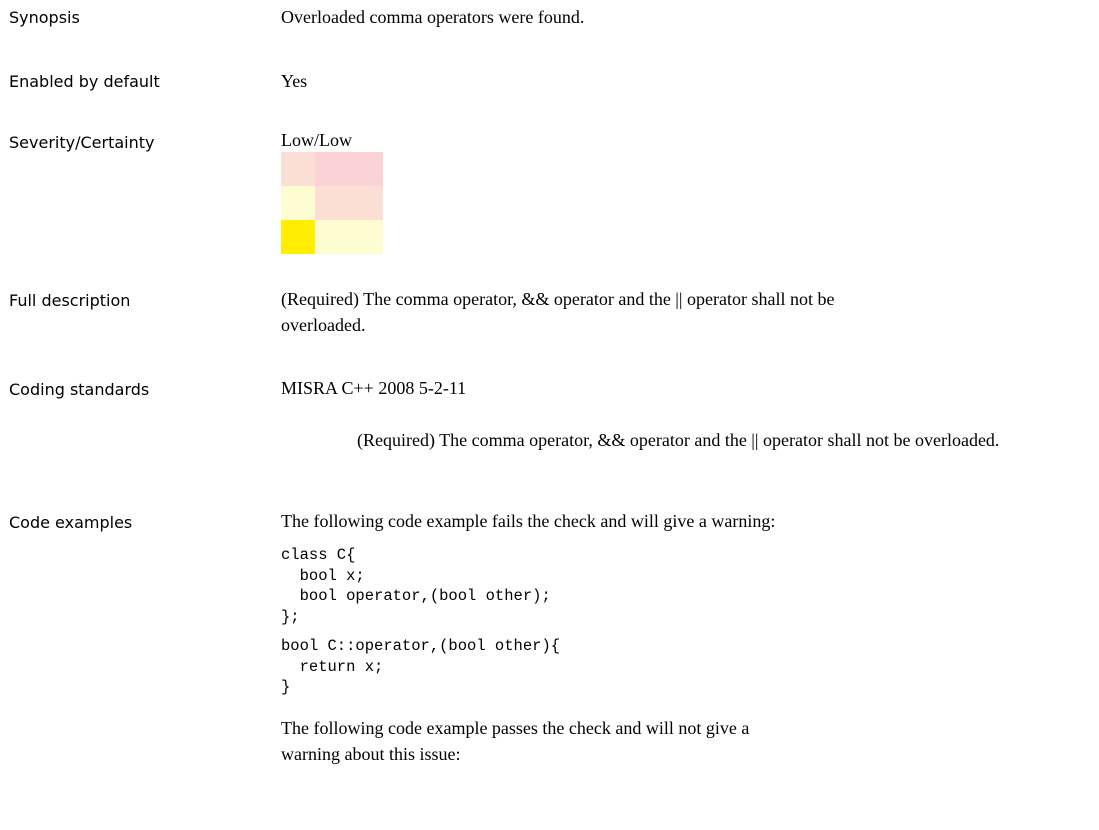 The width and height of the screenshot is (1099, 830). I want to click on full-description-label: Full description, so click(70, 300).